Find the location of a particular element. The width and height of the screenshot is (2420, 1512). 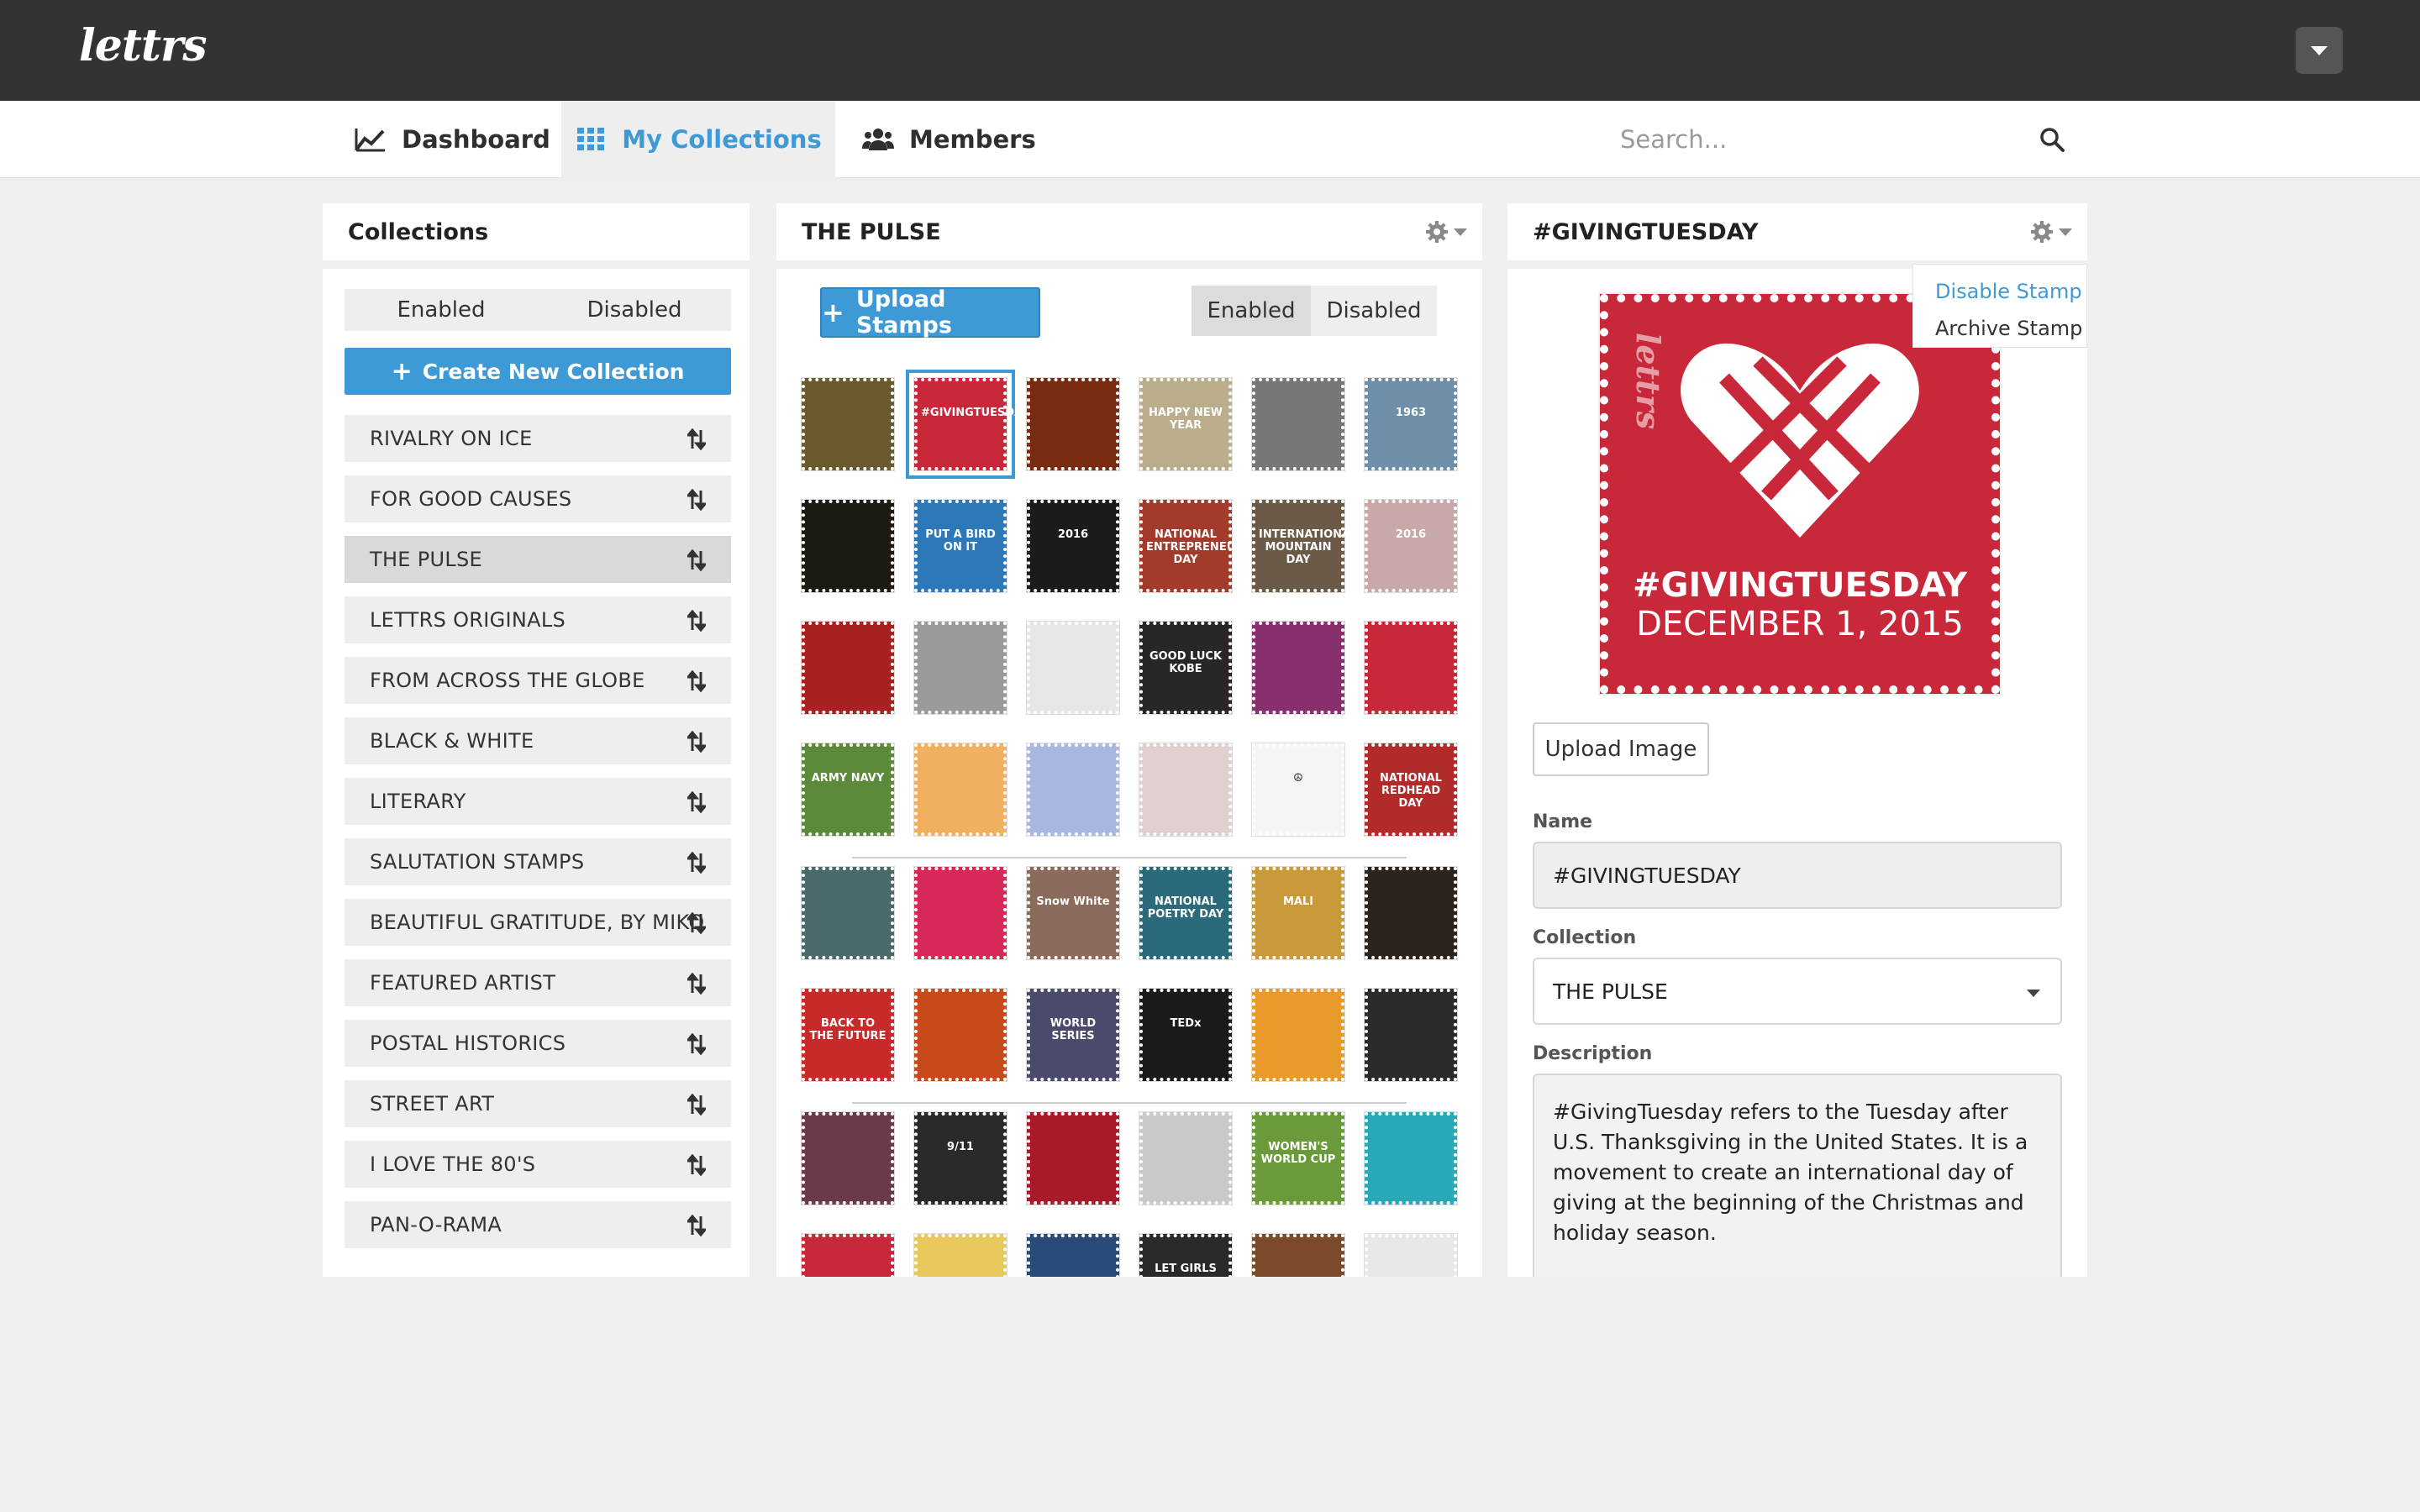

collections-disabled-option: Disabled is located at coordinates (634, 310).